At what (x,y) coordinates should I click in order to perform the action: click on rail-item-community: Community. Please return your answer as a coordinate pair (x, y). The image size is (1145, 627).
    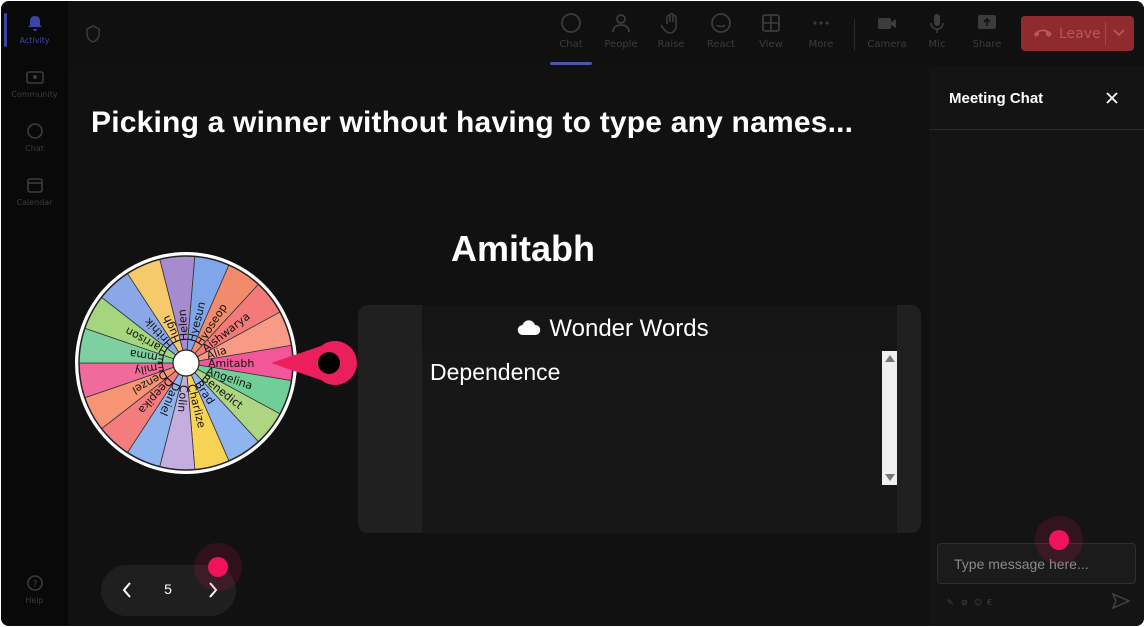
    Looking at the image, I should click on (34, 83).